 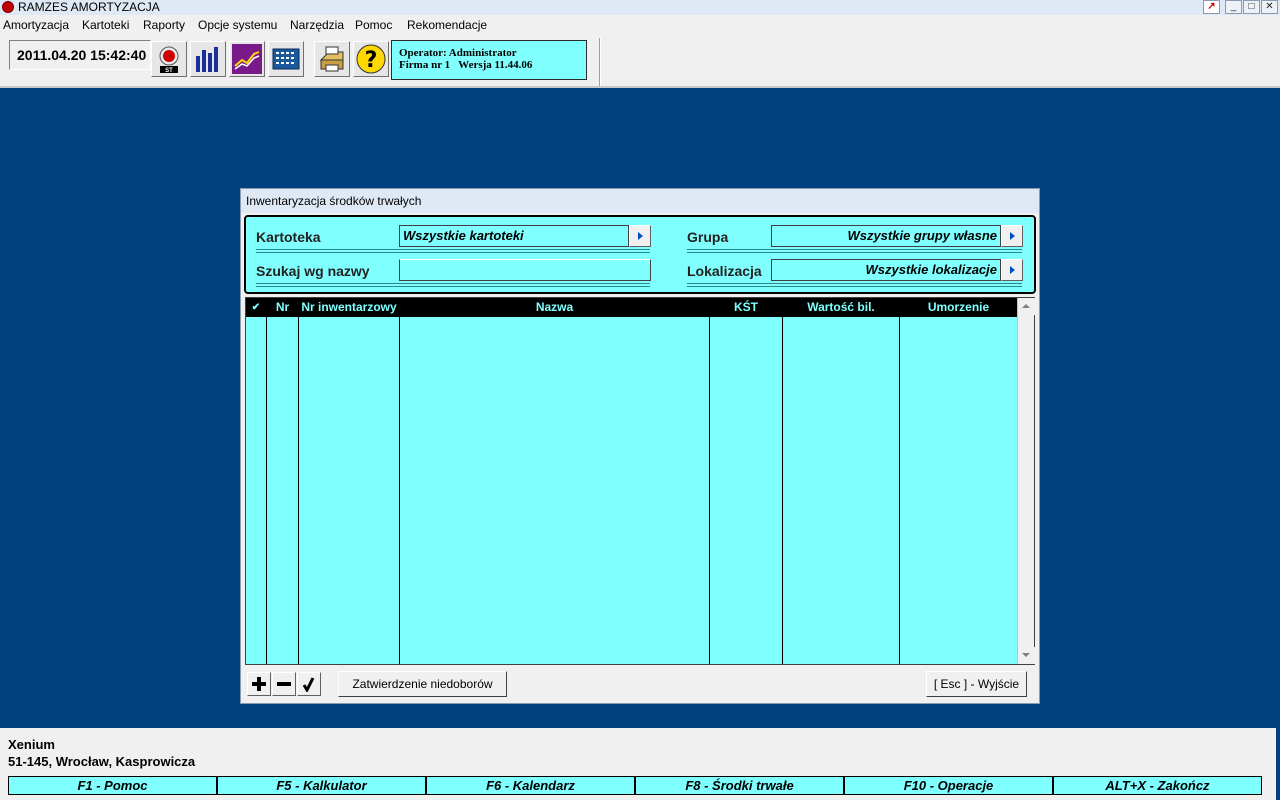 I want to click on bar-chart-icon, so click(x=207, y=59).